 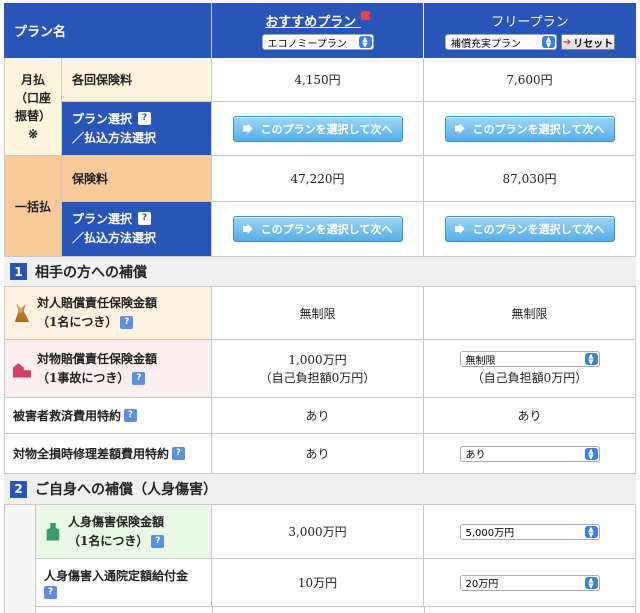 What do you see at coordinates (529, 359) in the screenshot?
I see `property-liability-select: 無制限 ▲ ▼` at bounding box center [529, 359].